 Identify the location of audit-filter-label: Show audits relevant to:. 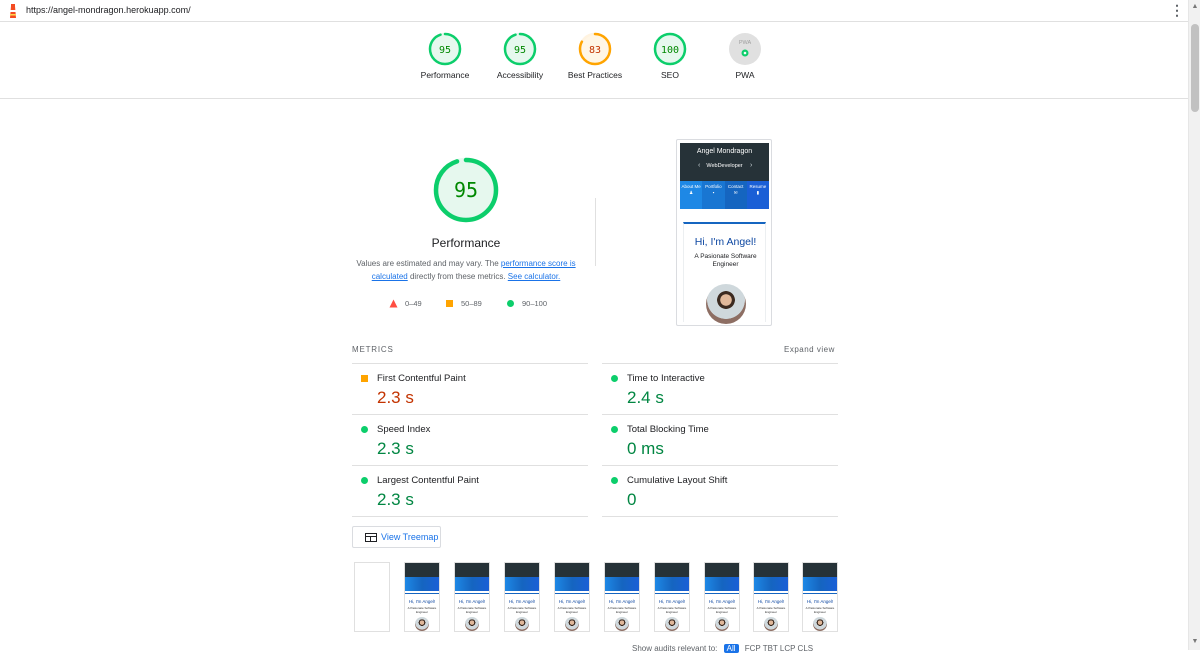
(675, 648).